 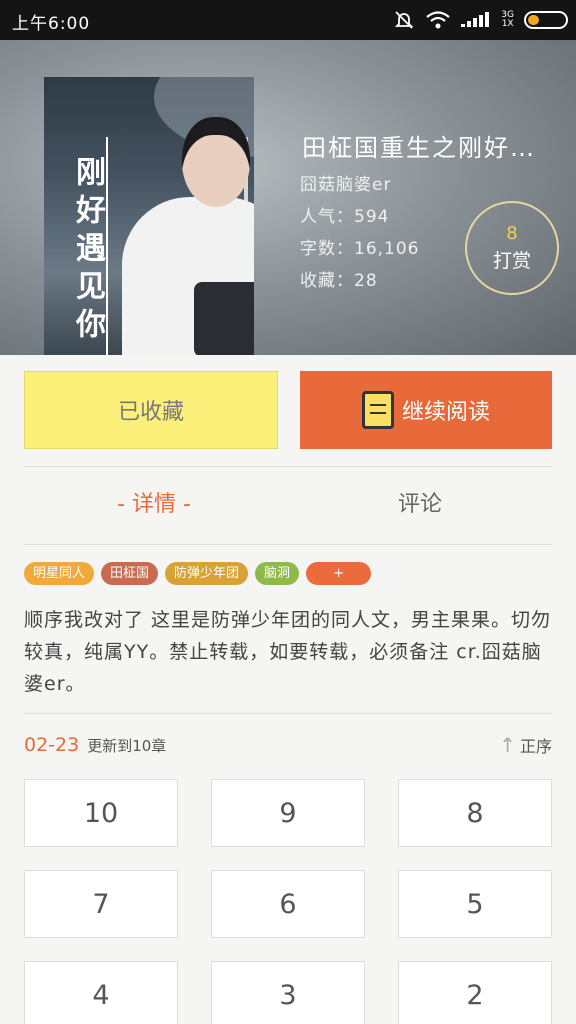 I want to click on status-icons: 3G 1X, so click(x=480, y=20).